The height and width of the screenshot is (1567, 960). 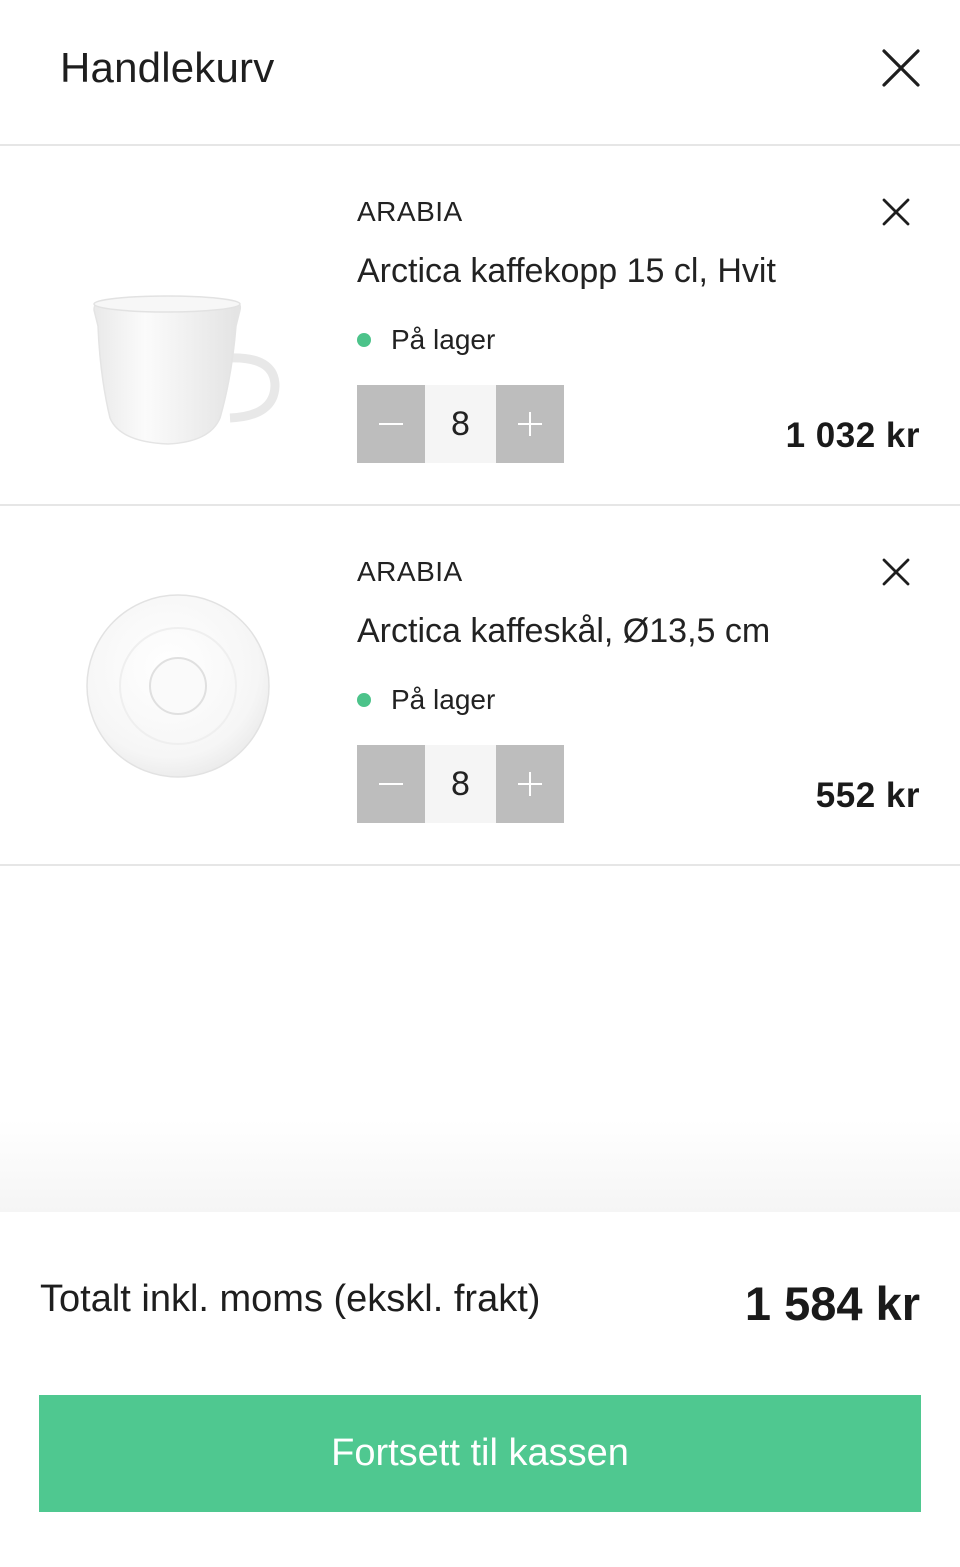 What do you see at coordinates (832, 1303) in the screenshot?
I see `total-value: 1 584 kr` at bounding box center [832, 1303].